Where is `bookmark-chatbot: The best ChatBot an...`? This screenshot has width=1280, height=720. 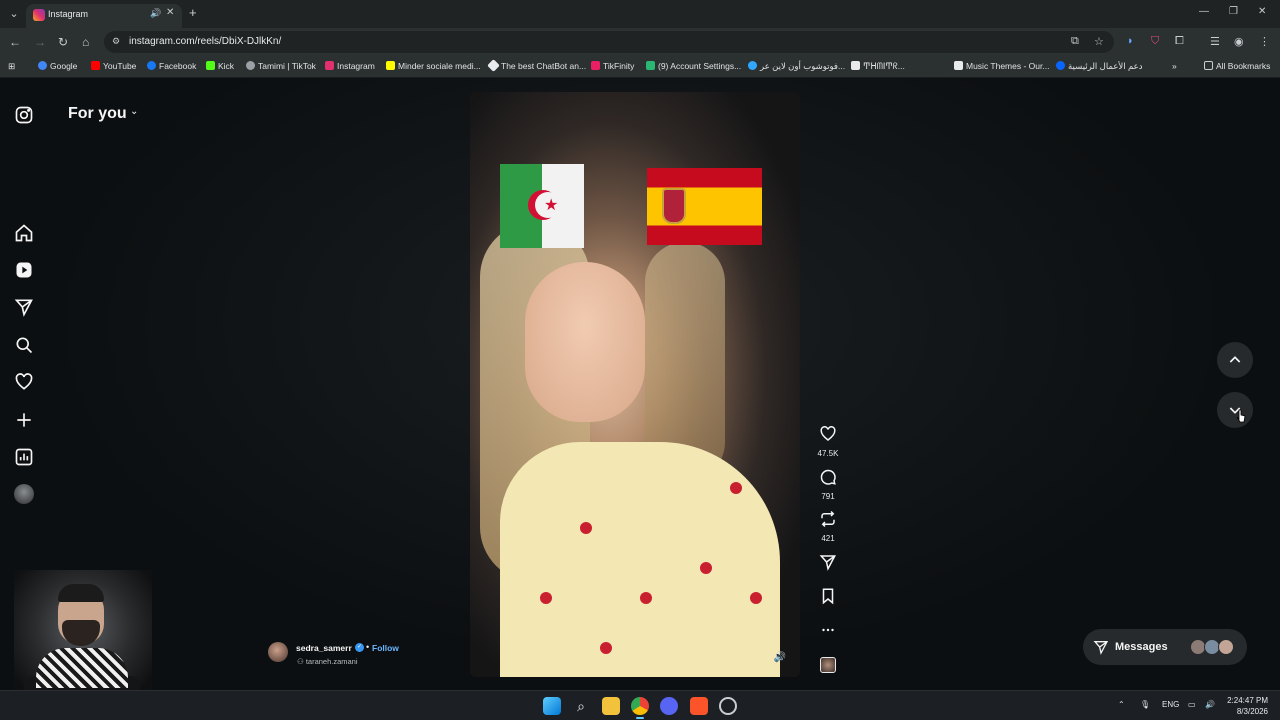
bookmark-chatbot: The best ChatBot an... is located at coordinates (536, 65).